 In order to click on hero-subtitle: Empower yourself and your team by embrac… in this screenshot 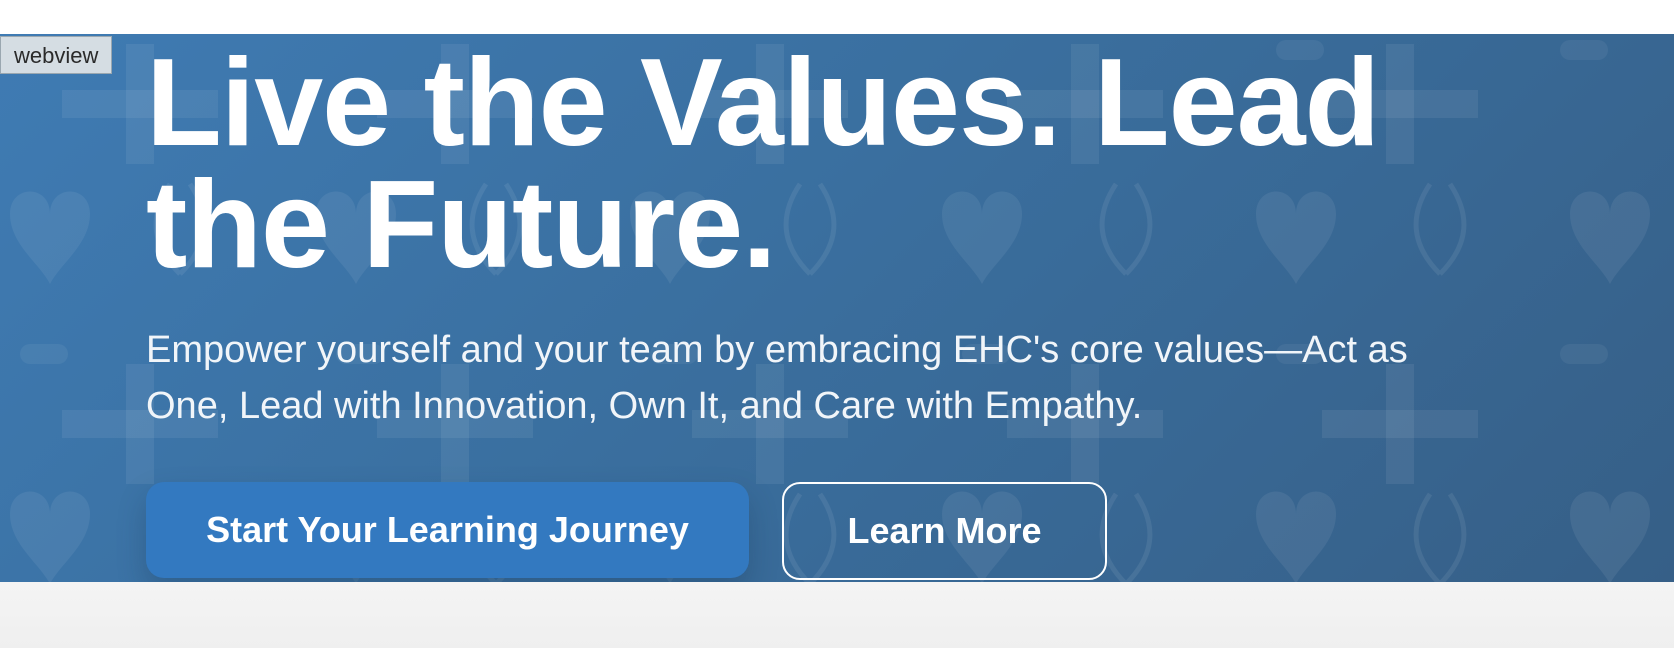, I will do `click(777, 378)`.